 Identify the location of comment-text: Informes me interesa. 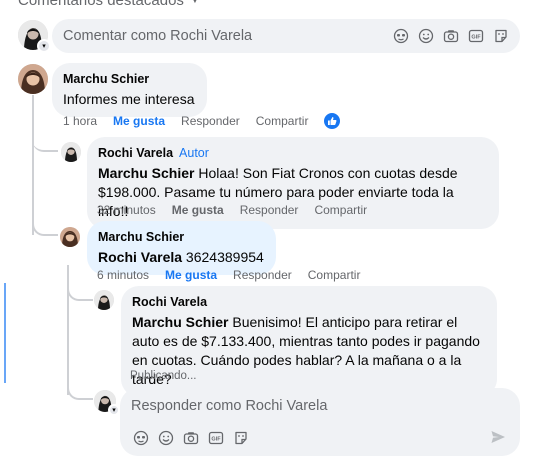
(129, 99).